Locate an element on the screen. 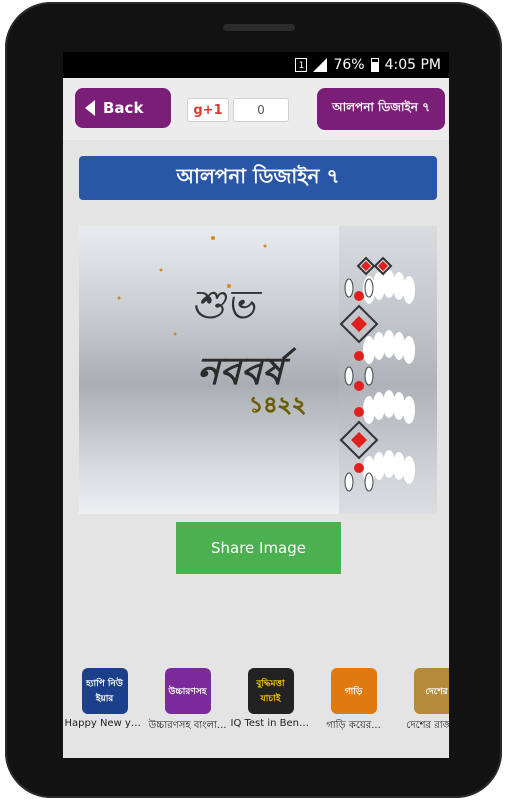 This screenshot has height=800, width=507. app-icon-text-2: উচ্চারণসহ is located at coordinates (187, 691).